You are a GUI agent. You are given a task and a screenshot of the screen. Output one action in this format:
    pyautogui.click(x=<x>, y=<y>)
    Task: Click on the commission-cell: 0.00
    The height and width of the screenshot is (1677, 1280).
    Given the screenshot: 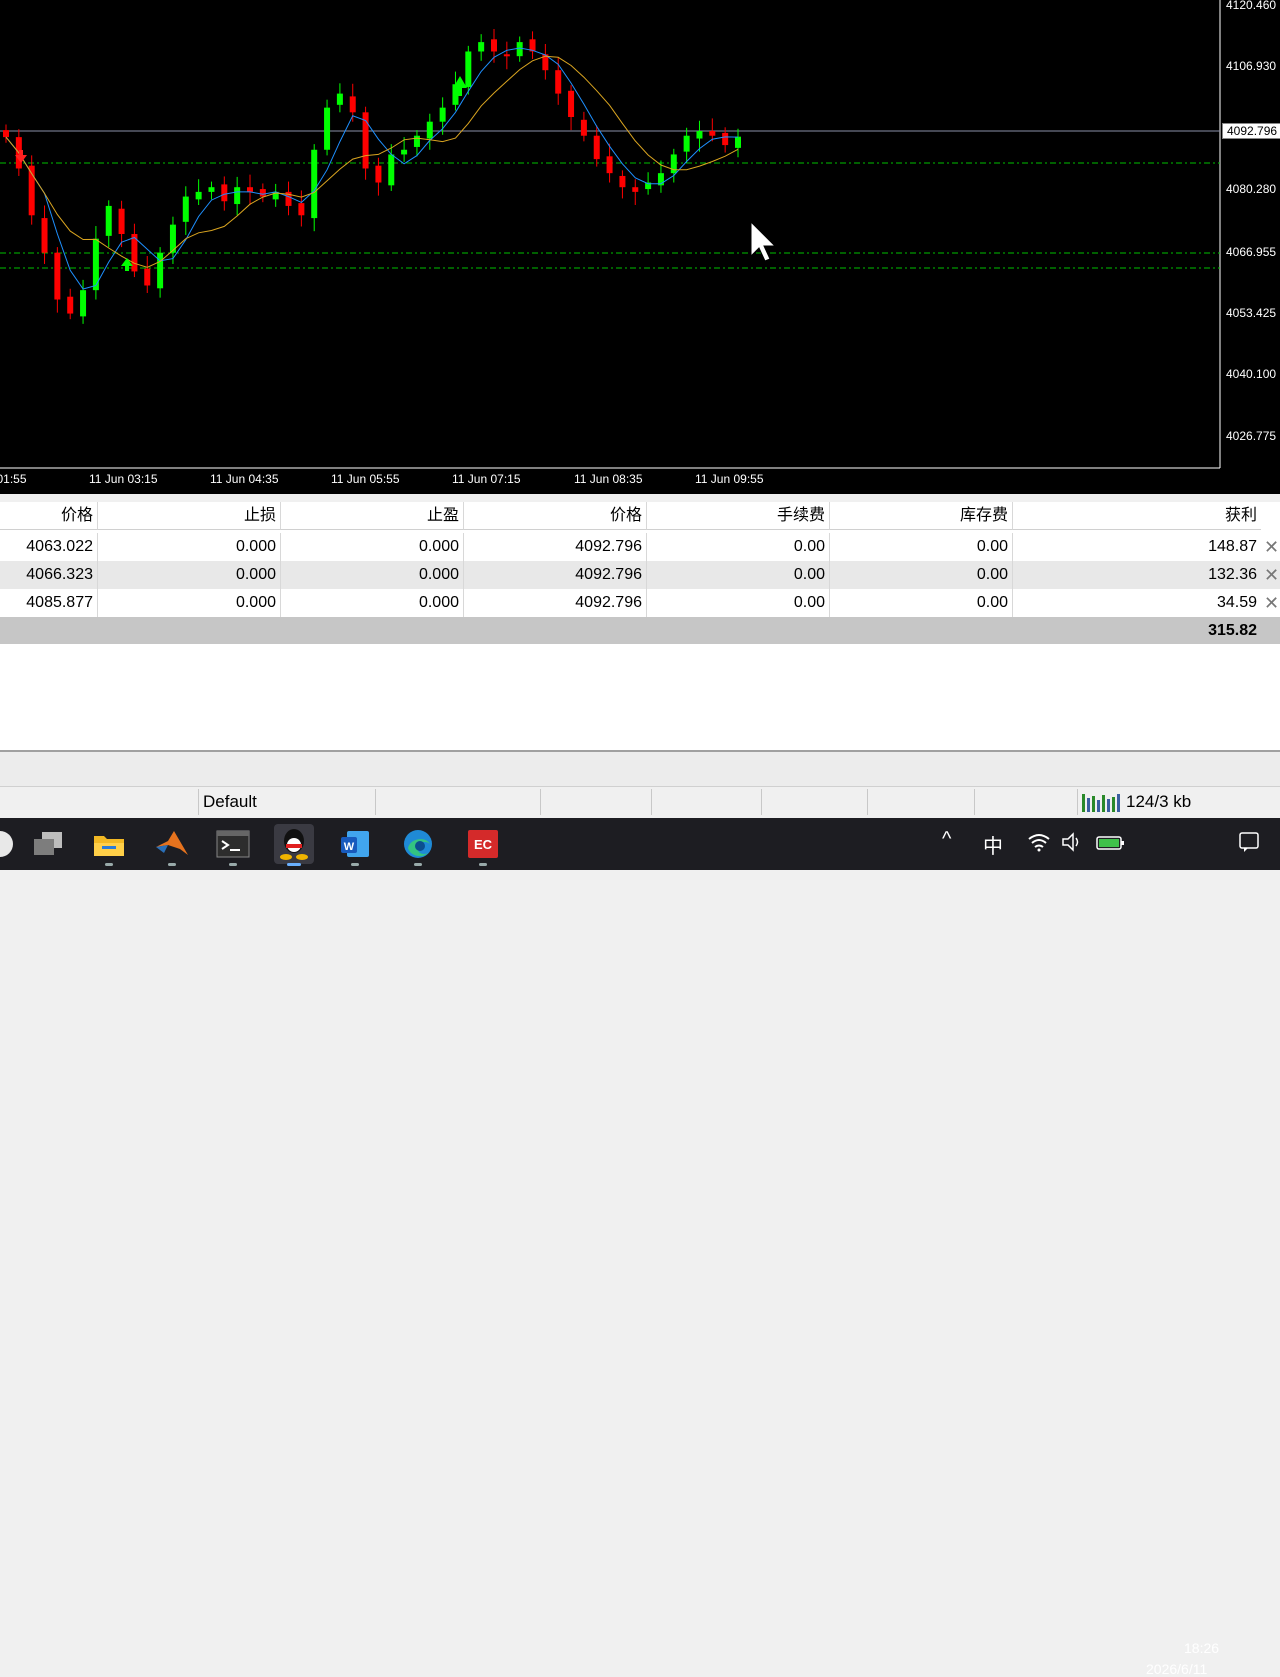 What is the action you would take?
    pyautogui.click(x=738, y=603)
    